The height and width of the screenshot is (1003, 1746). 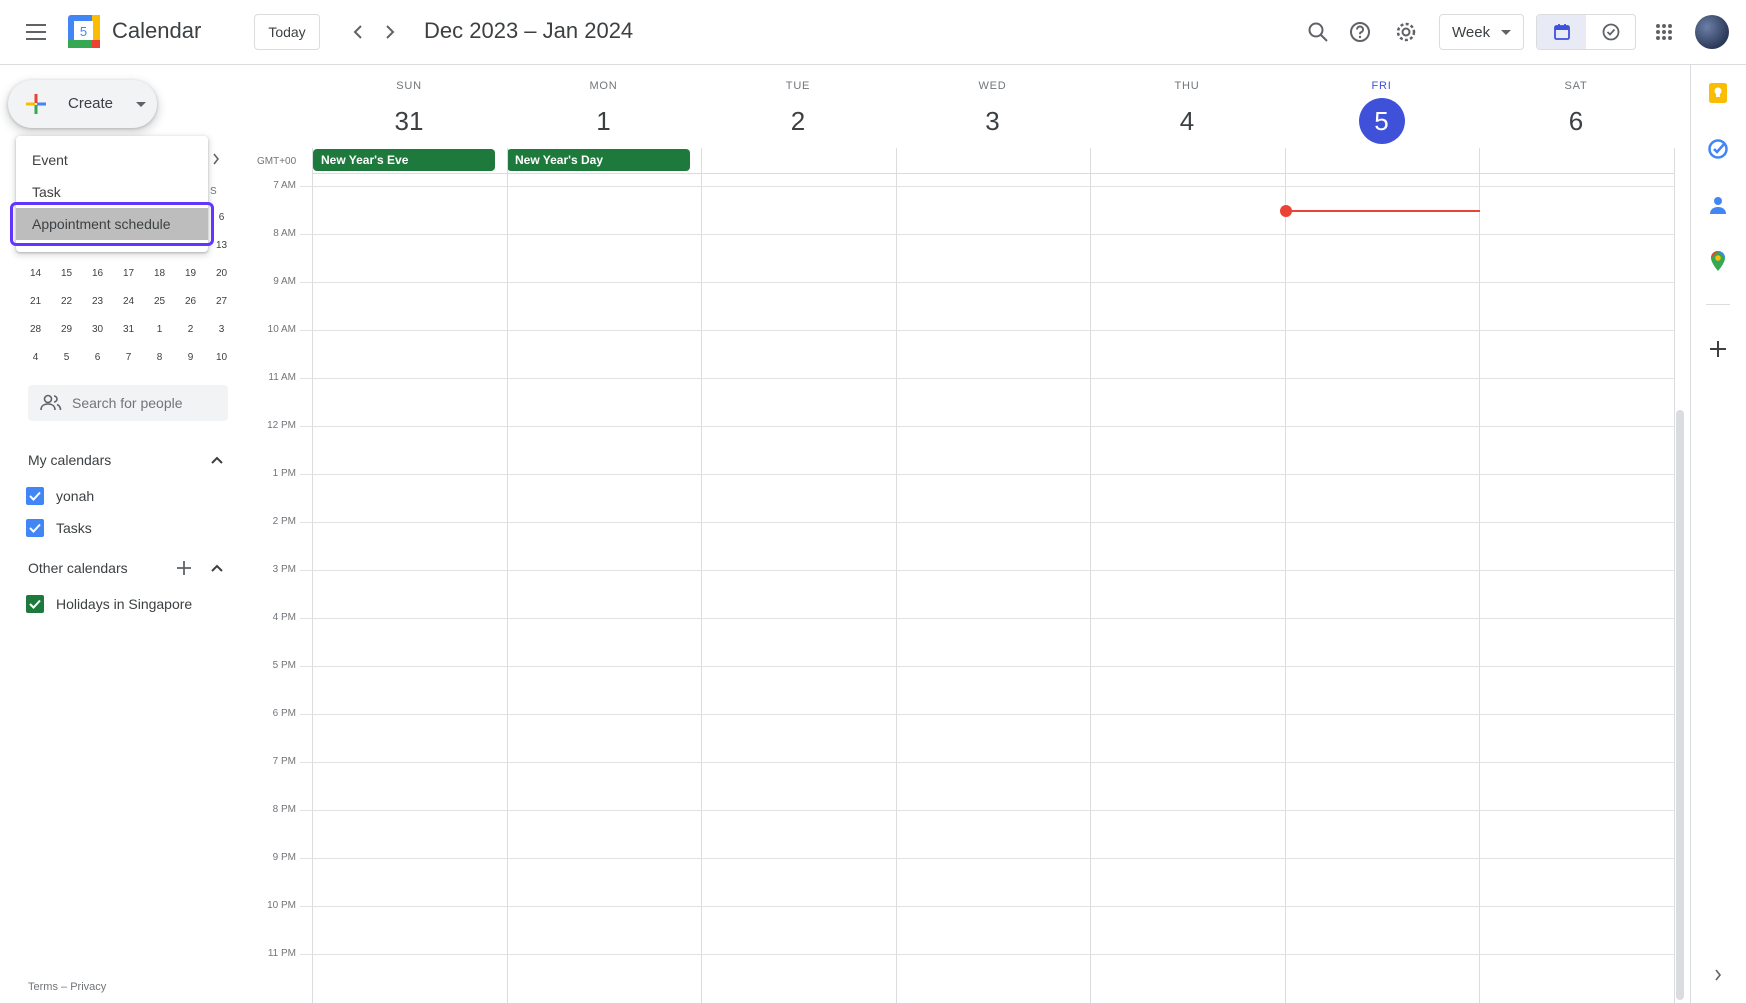 What do you see at coordinates (67, 987) in the screenshot?
I see `footer-links: Terms – Privacy` at bounding box center [67, 987].